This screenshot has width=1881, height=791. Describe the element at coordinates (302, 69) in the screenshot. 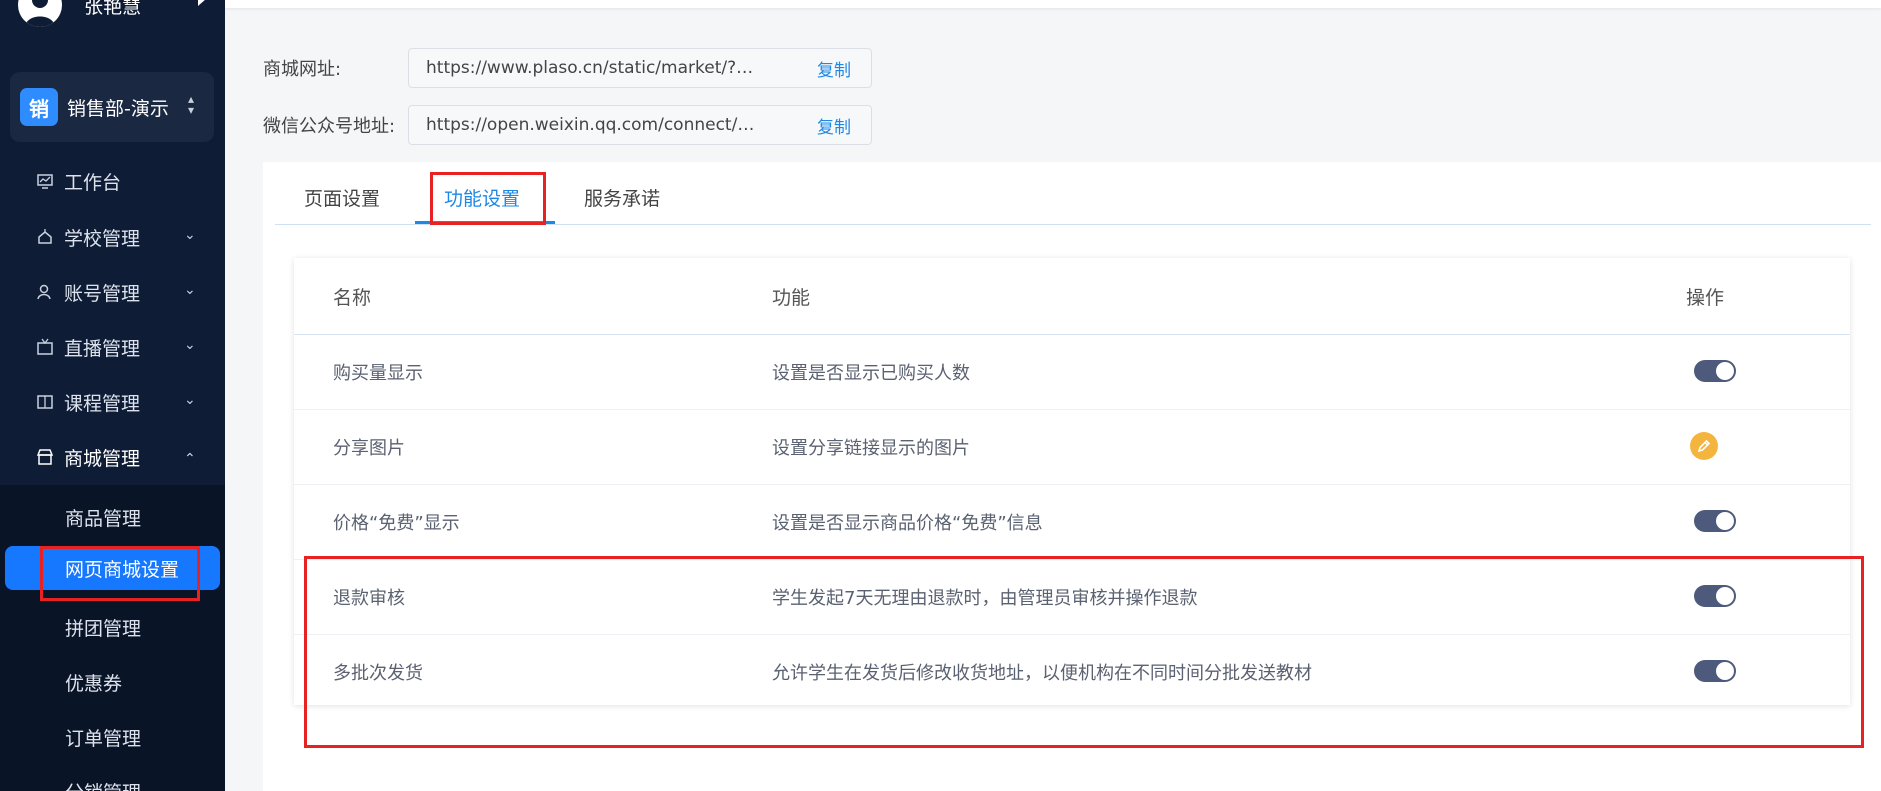

I see `store-url-label: 商城网址:` at that location.